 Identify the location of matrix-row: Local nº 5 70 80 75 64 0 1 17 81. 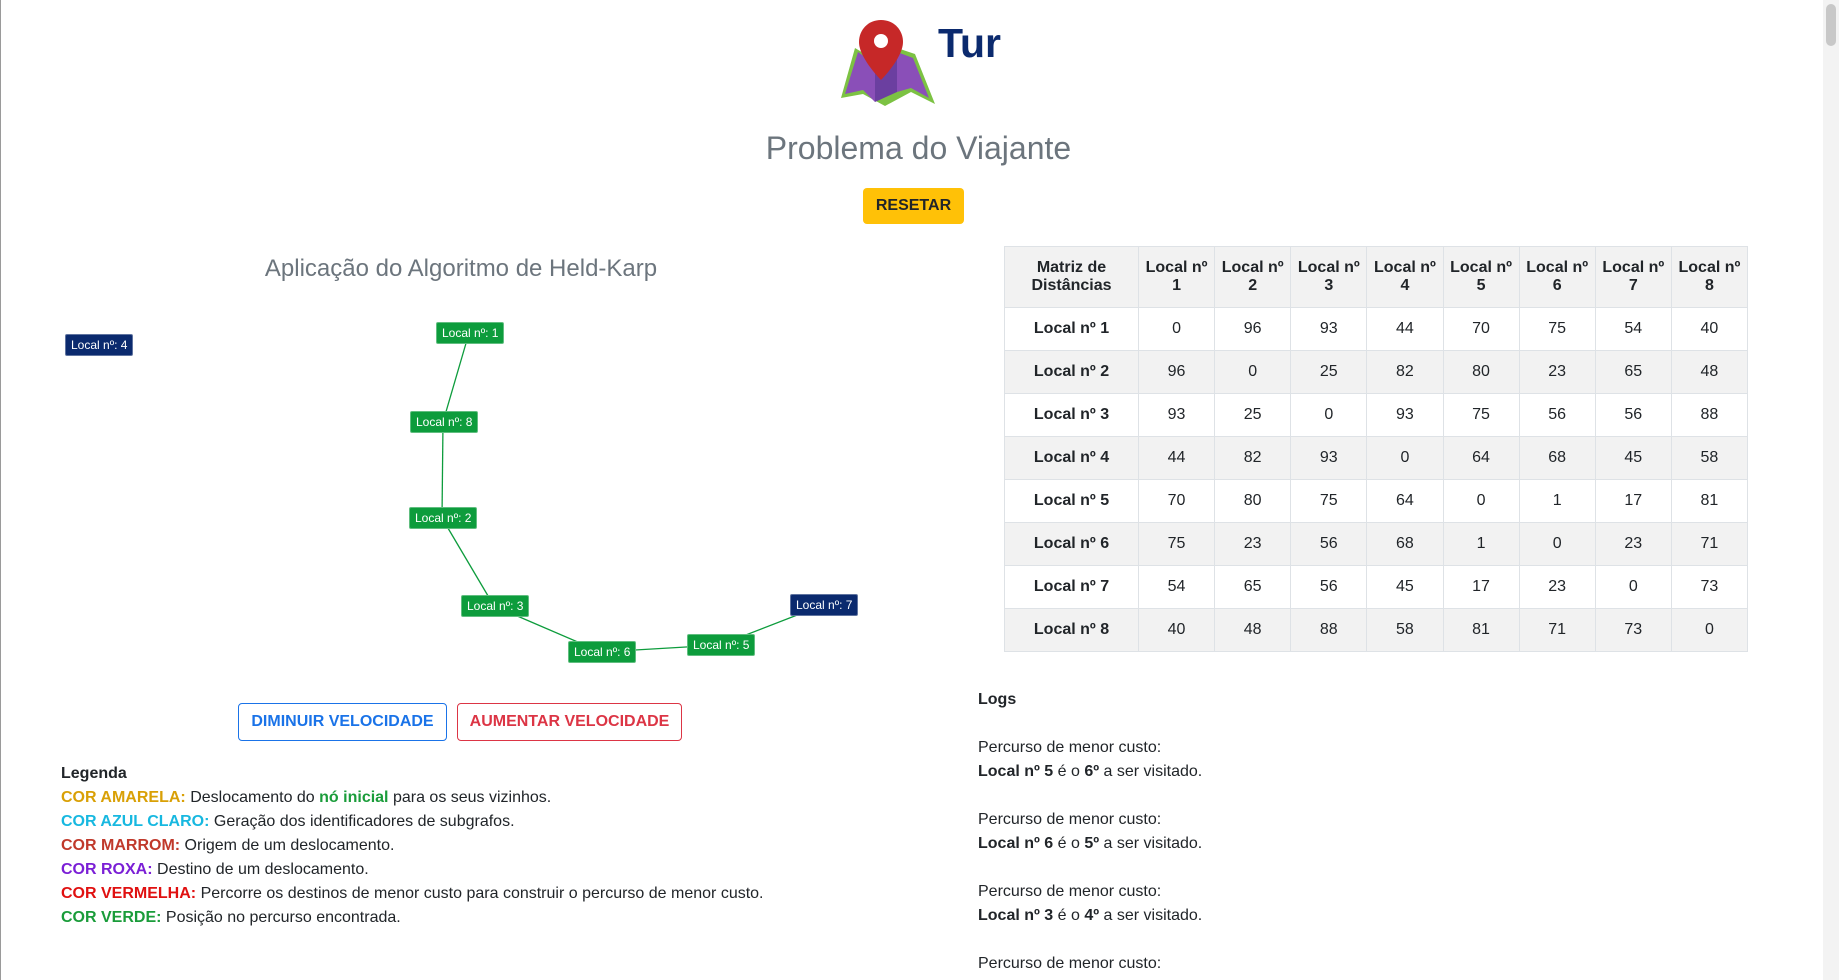
(1376, 501).